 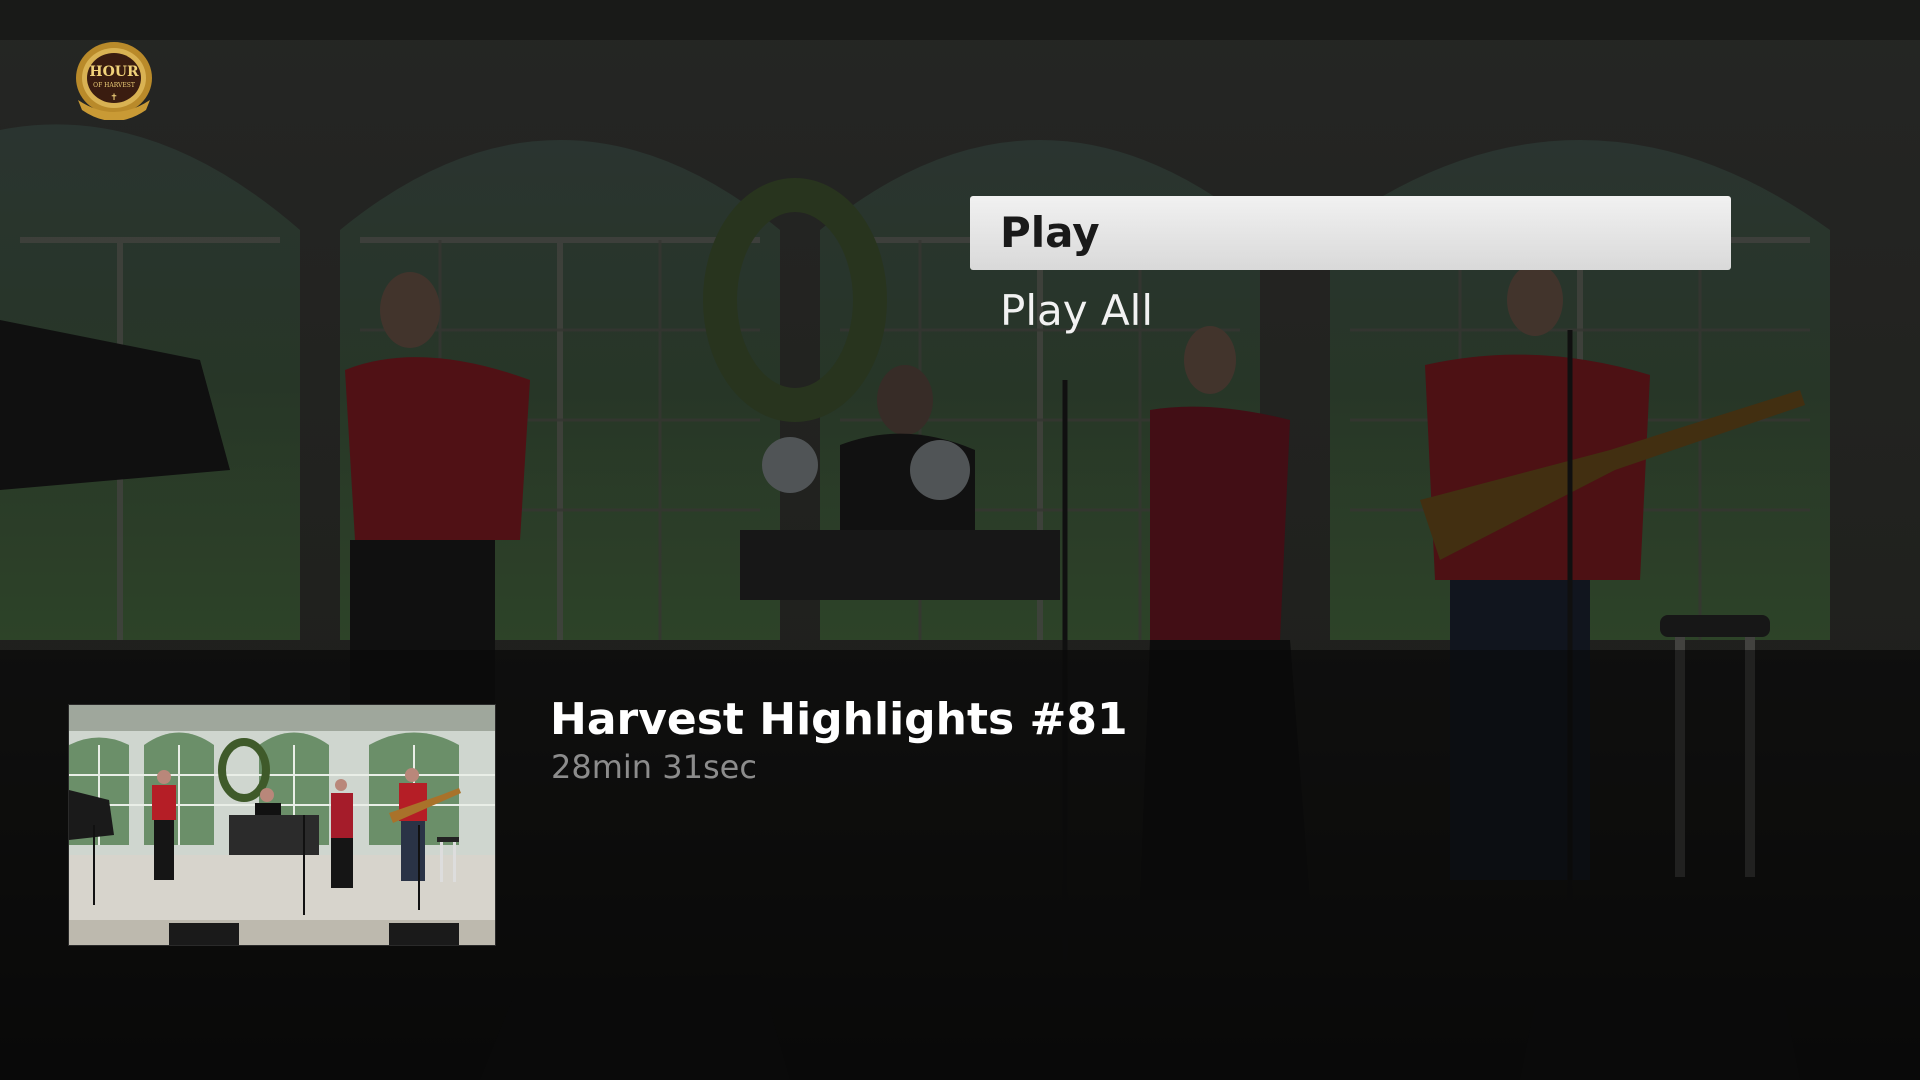 I want to click on play-all-button: Play All, so click(x=1350, y=311).